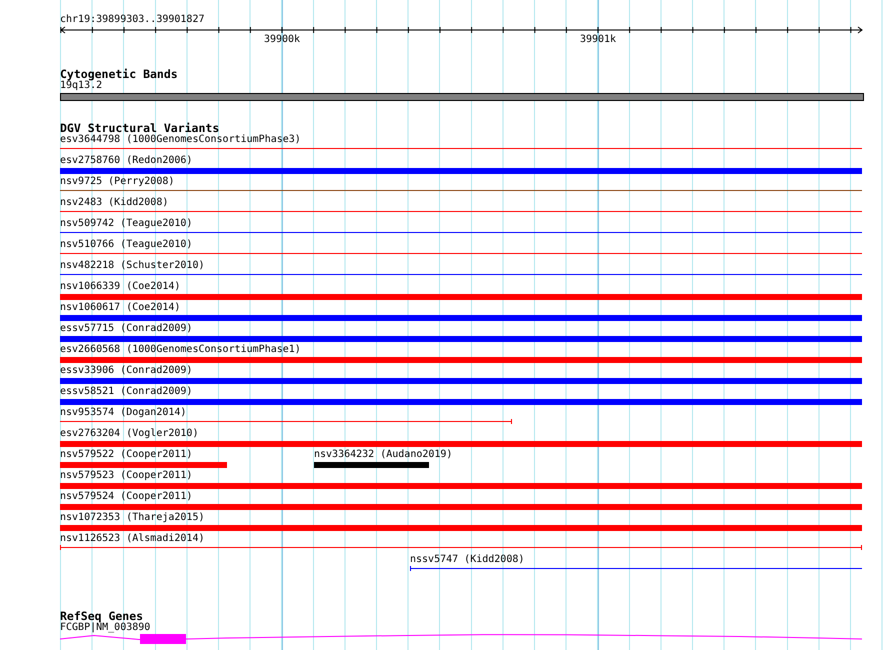 The image size is (890, 650). Describe the element at coordinates (120, 287) in the screenshot. I see `feature-label: nsv1066339 (Coe2014)` at that location.